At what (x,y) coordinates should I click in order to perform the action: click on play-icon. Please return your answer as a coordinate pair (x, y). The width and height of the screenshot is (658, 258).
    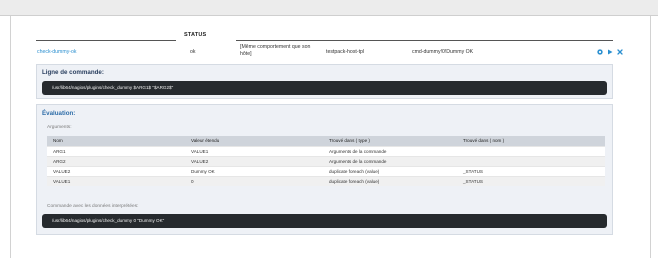
    Looking at the image, I should click on (610, 52).